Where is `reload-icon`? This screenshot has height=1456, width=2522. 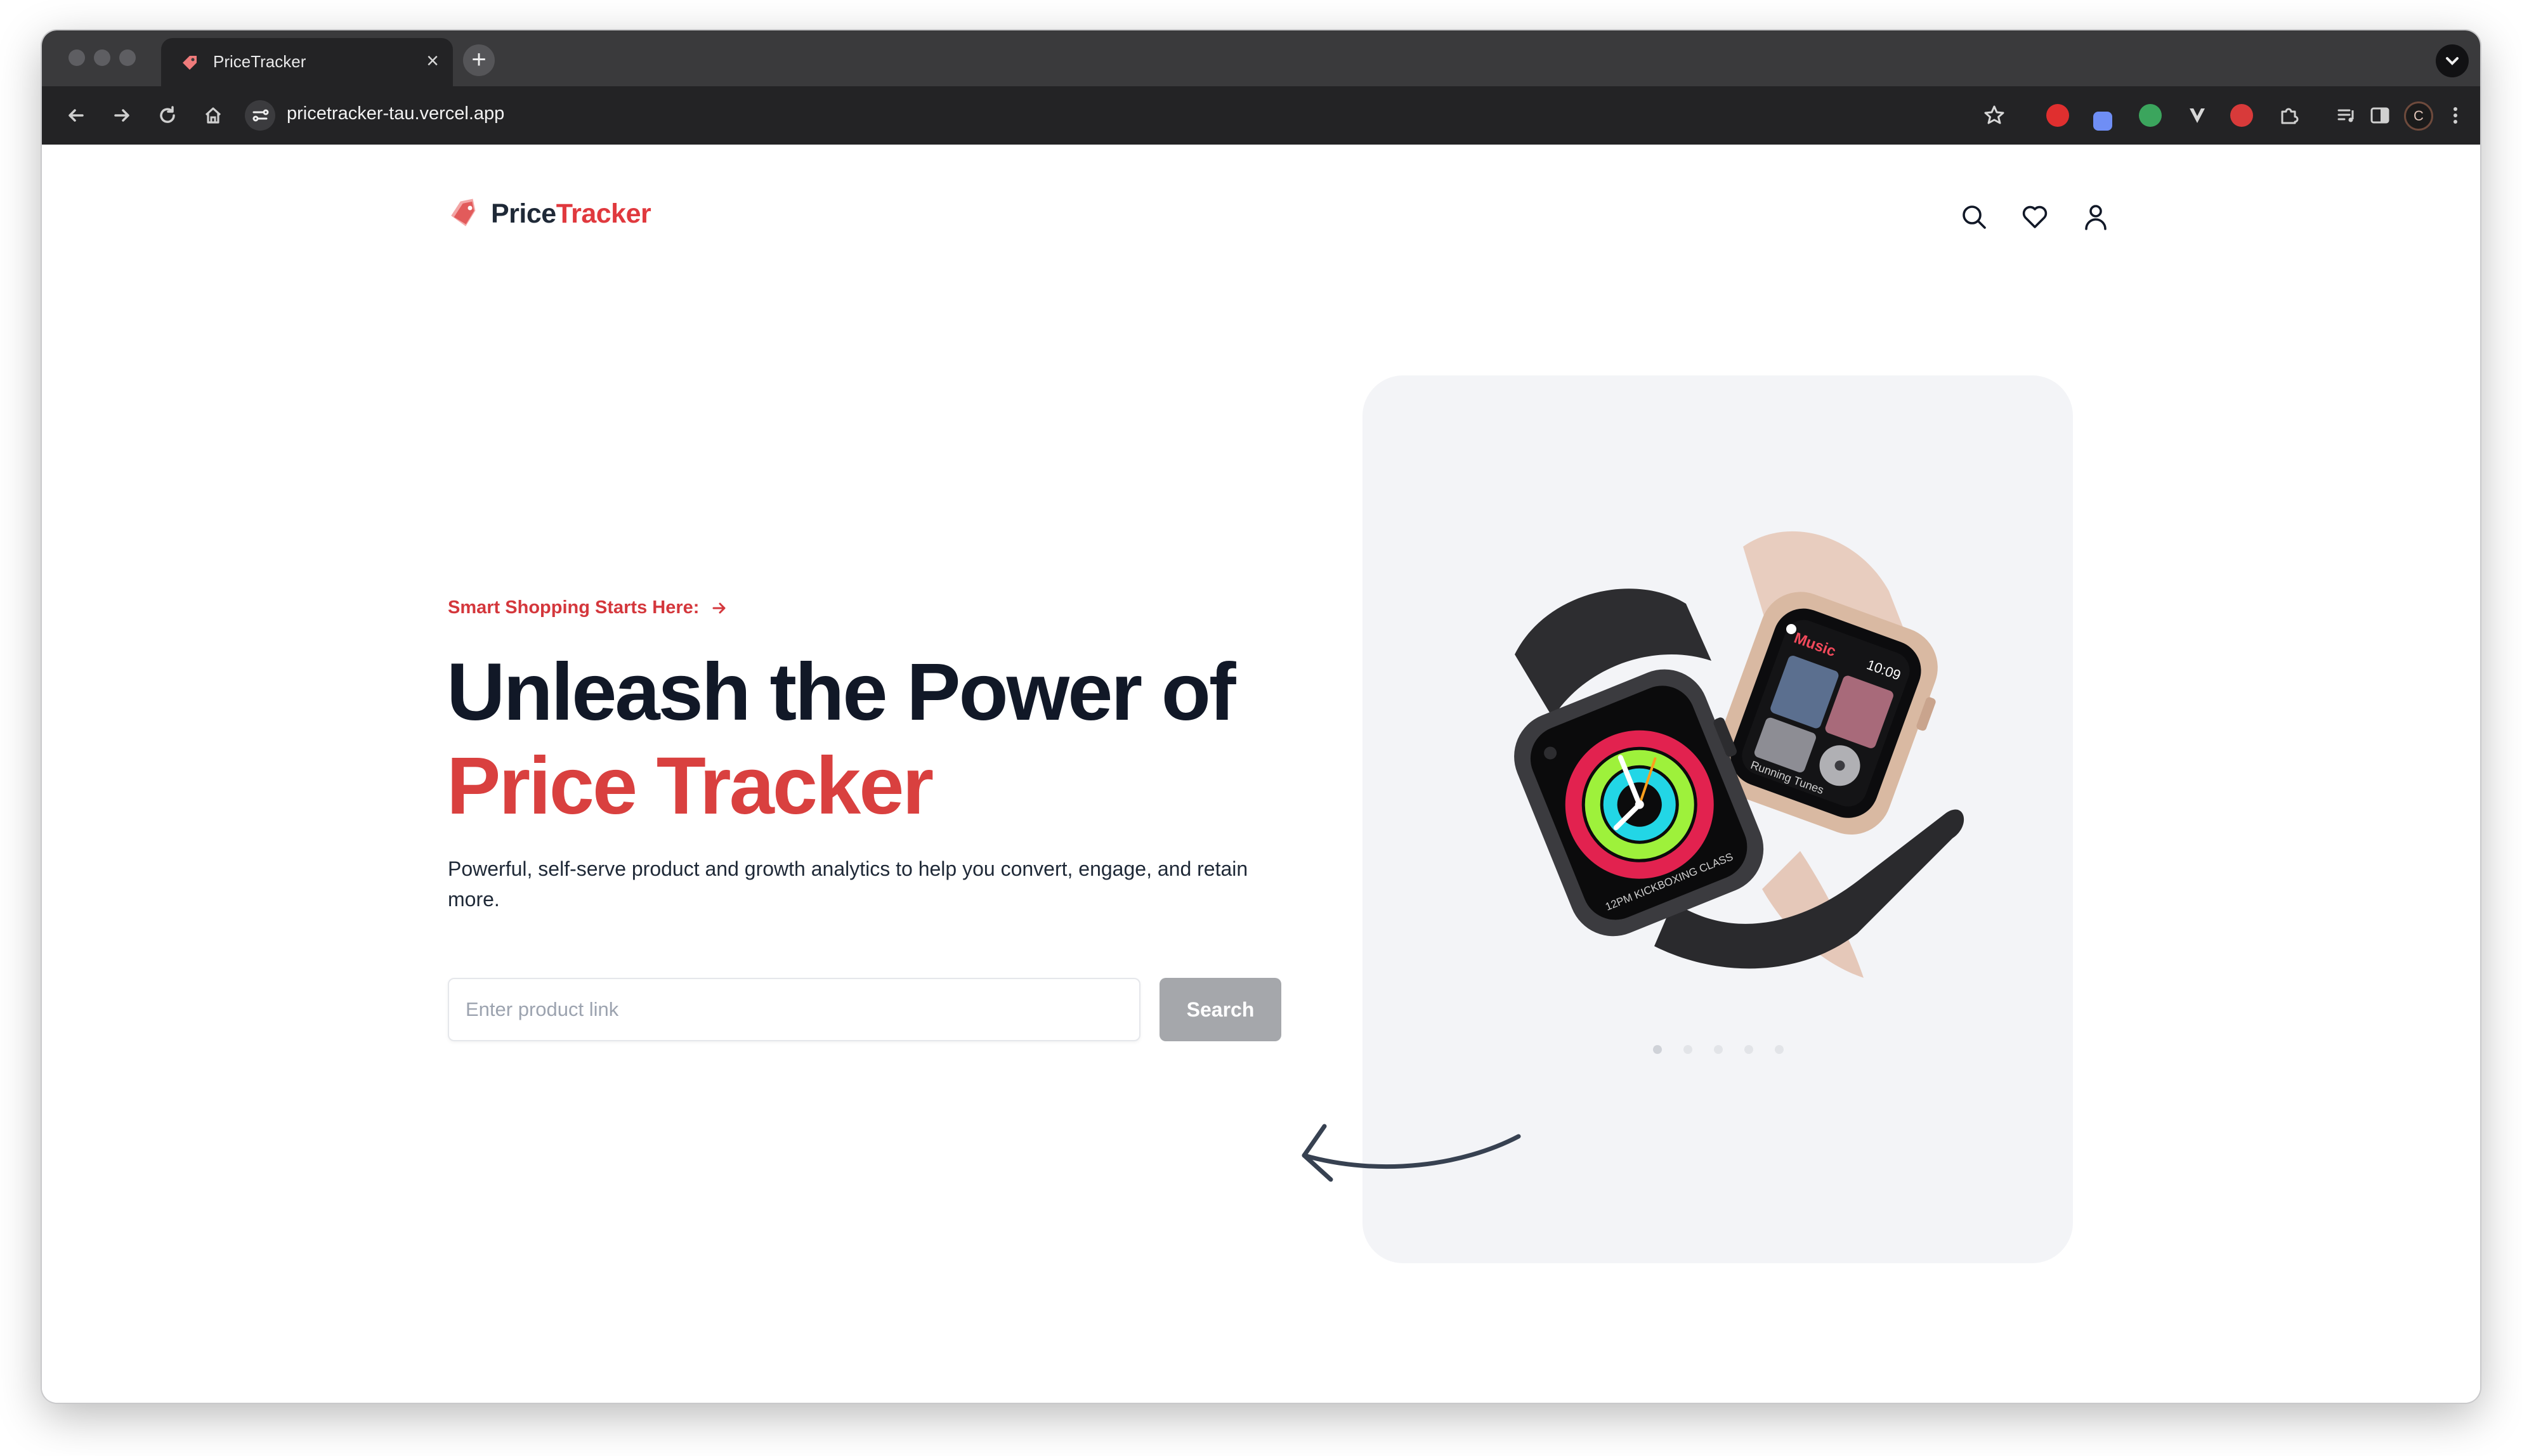
reload-icon is located at coordinates (167, 115).